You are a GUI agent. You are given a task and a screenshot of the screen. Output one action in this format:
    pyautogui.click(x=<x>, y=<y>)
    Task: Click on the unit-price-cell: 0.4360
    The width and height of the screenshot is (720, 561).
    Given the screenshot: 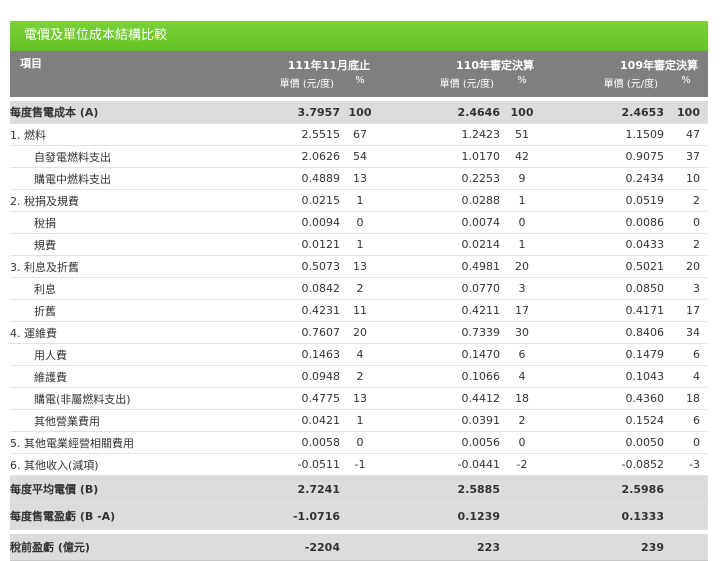 What is the action you would take?
    pyautogui.click(x=604, y=398)
    